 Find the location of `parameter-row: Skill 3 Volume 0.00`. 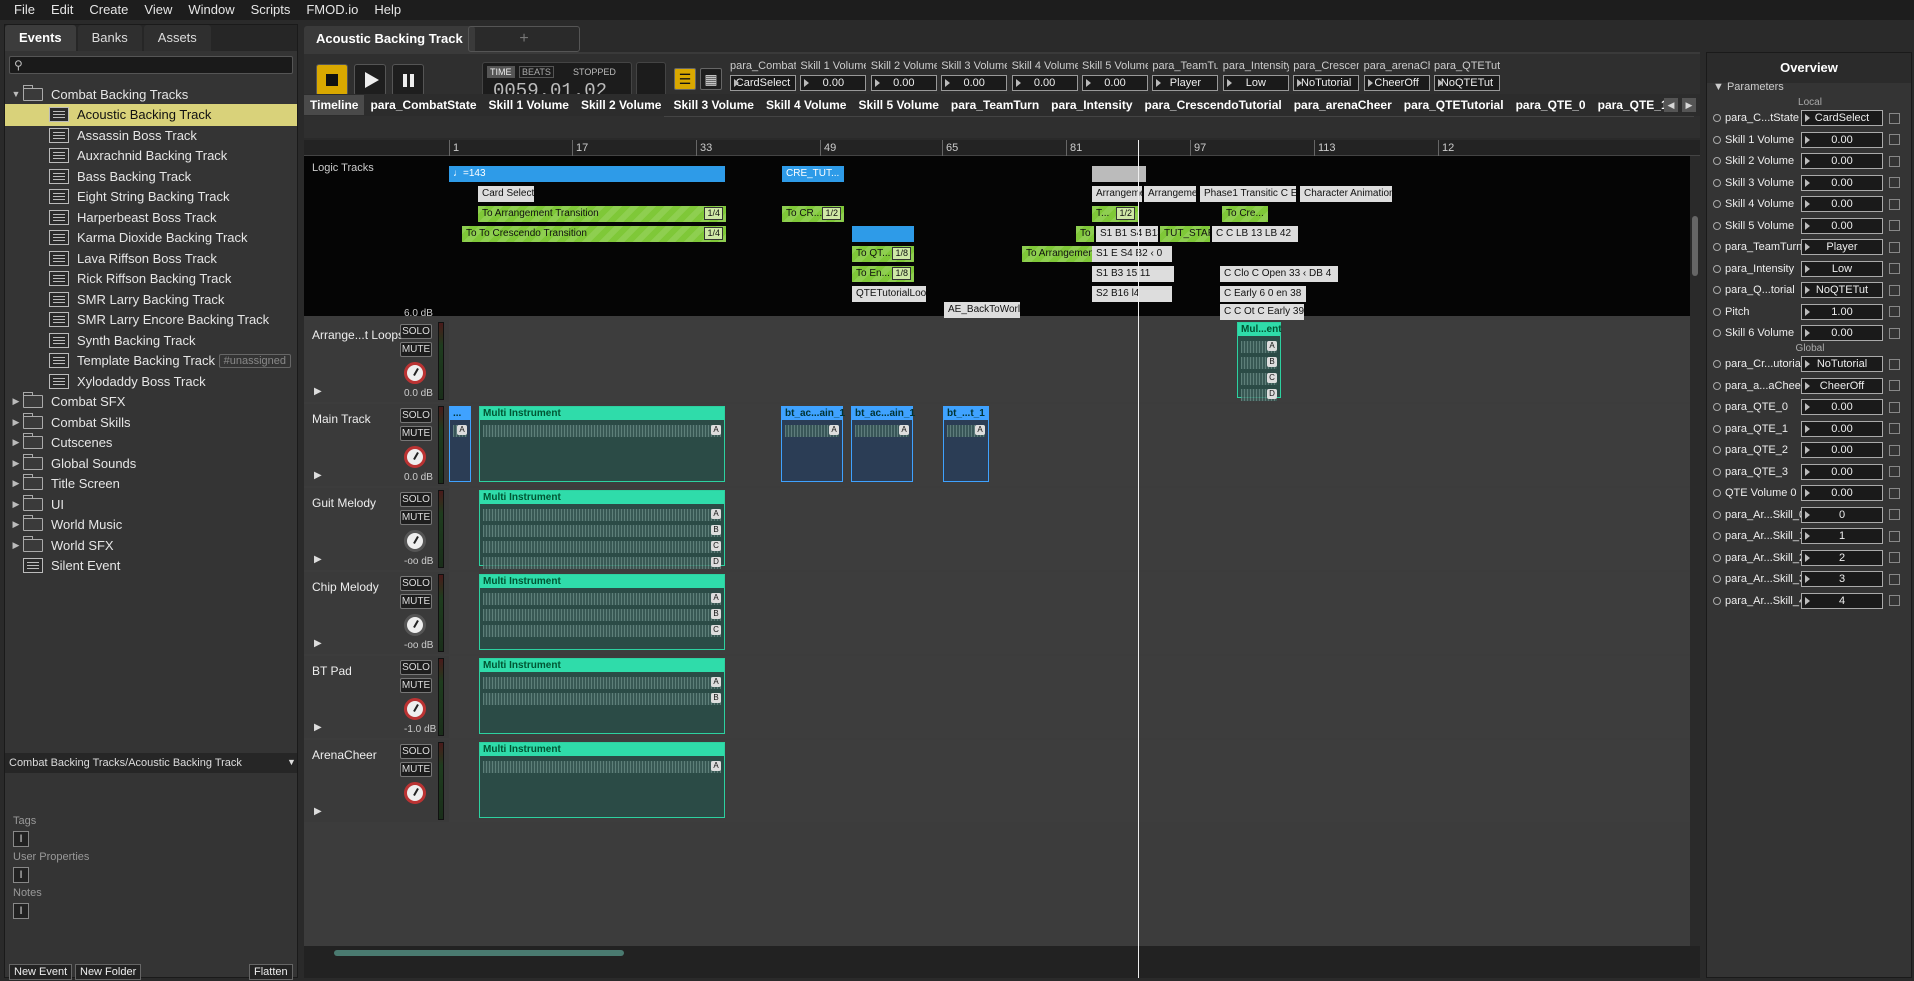

parameter-row: Skill 3 Volume 0.00 is located at coordinates (1811, 183).